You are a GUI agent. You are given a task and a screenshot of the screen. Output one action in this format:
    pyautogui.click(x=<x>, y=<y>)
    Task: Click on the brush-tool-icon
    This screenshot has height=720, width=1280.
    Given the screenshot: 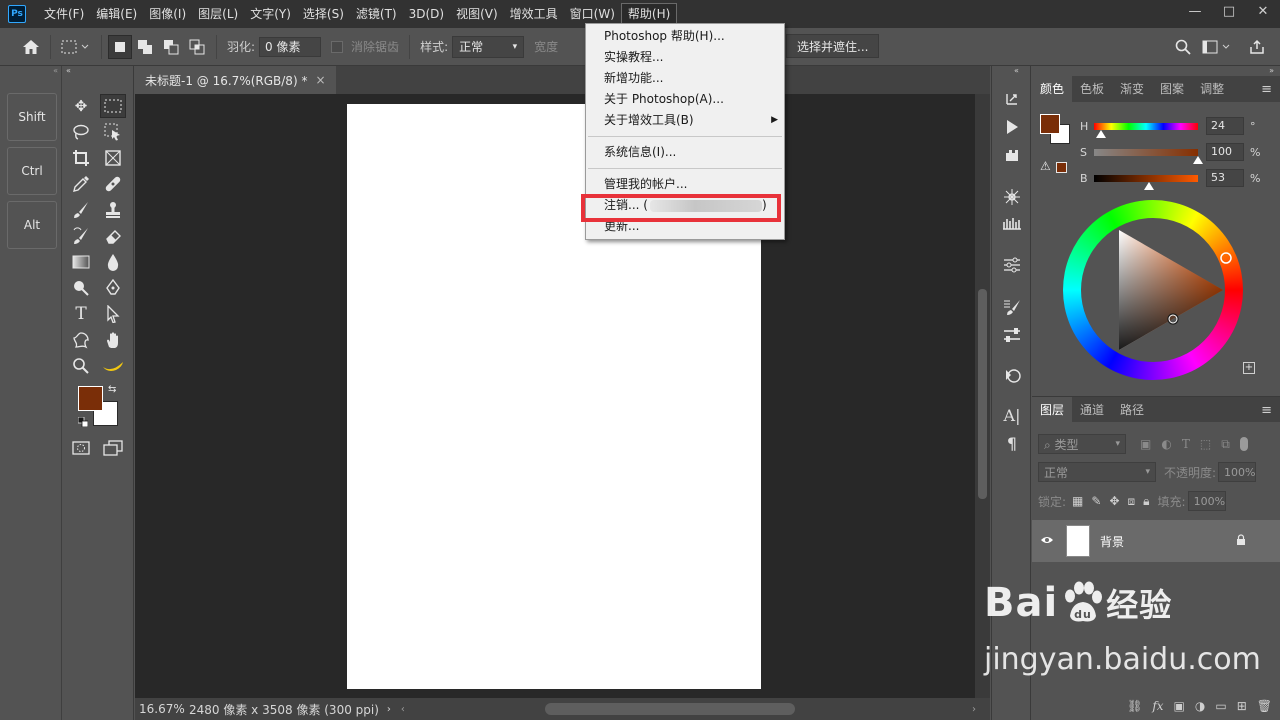 What is the action you would take?
    pyautogui.click(x=81, y=210)
    